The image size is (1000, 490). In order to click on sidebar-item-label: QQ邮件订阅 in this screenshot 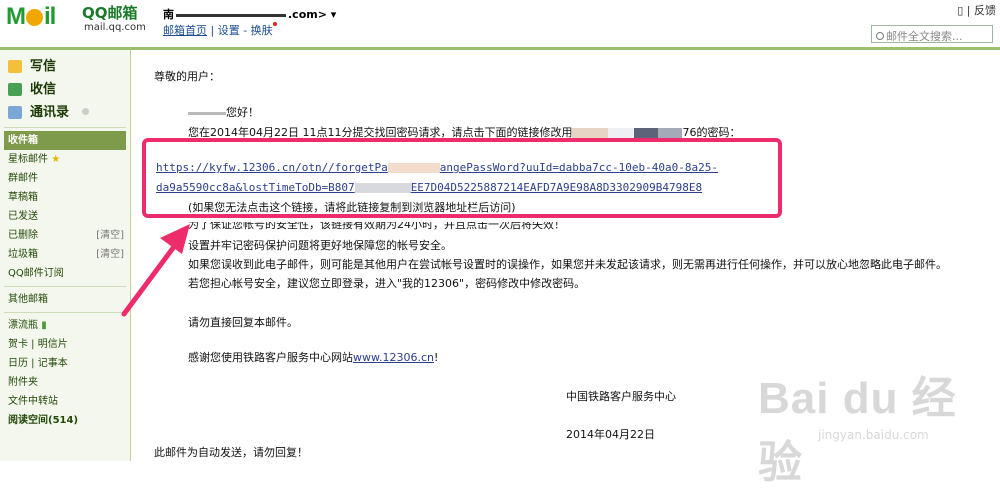, I will do `click(36, 273)`.